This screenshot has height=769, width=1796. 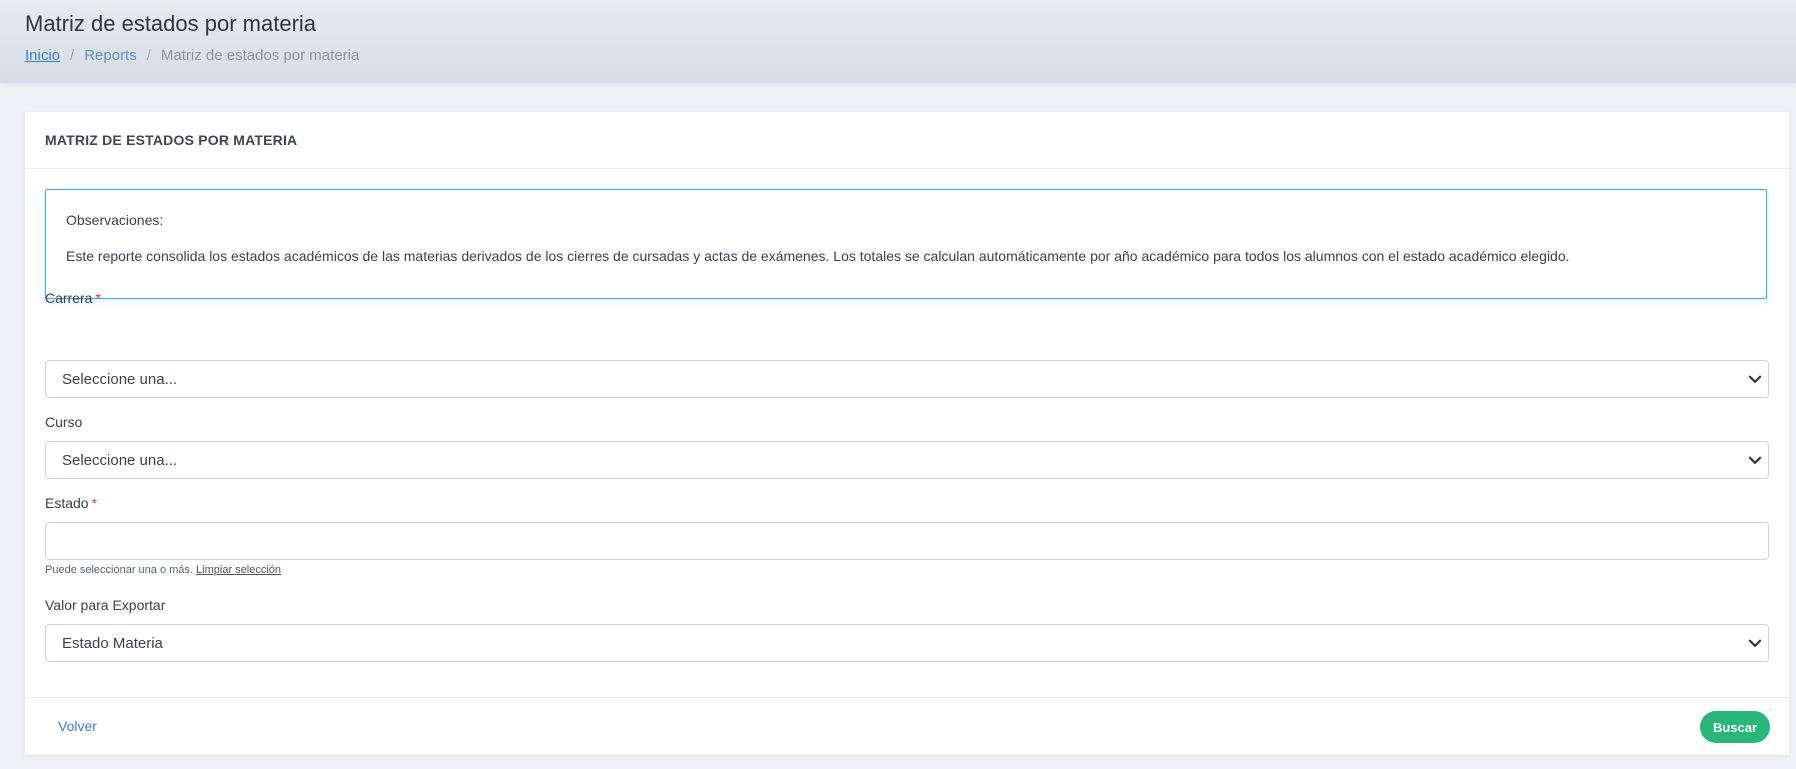 I want to click on card-footer: Volver Buscar, so click(x=907, y=726).